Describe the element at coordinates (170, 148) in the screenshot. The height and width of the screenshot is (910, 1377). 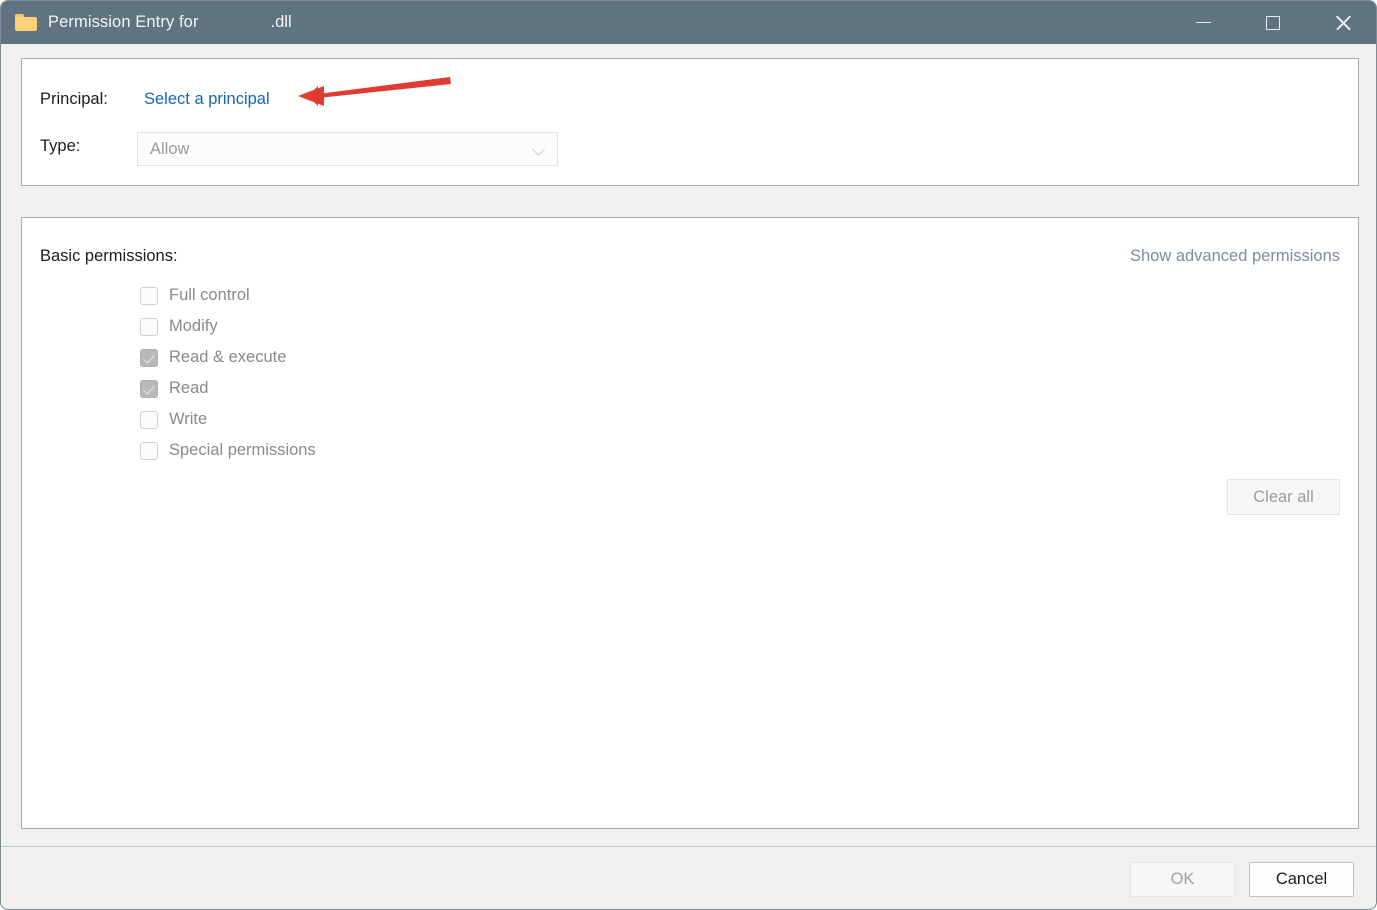
I see `type-selected-value: Allow` at that location.